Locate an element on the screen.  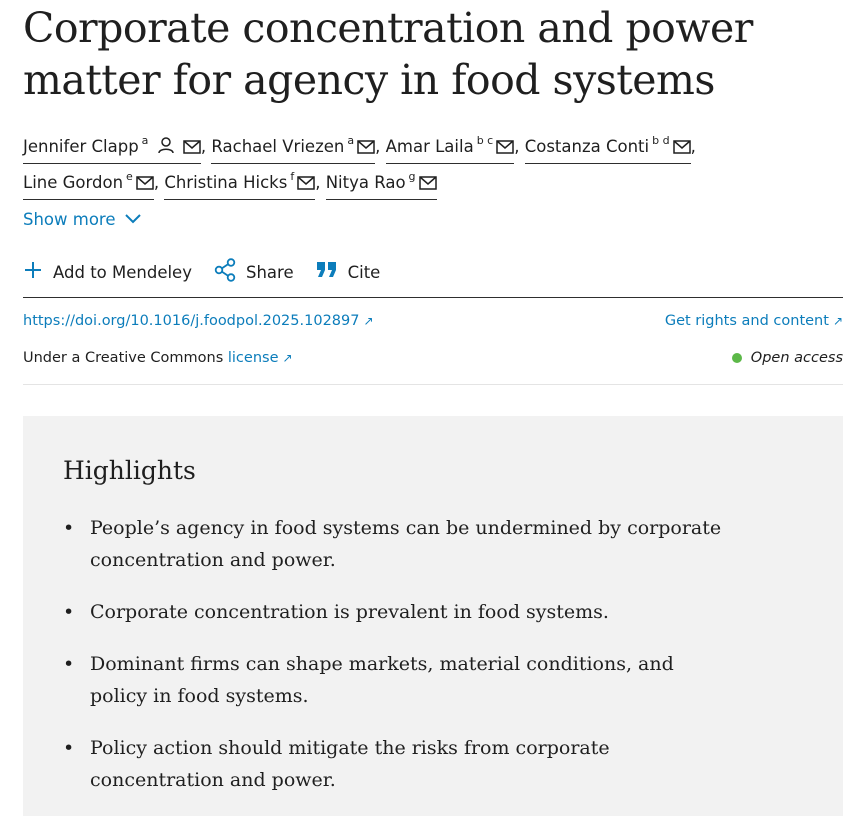
rights-and-content-link: Get rights and content ↗ is located at coordinates (754, 321).